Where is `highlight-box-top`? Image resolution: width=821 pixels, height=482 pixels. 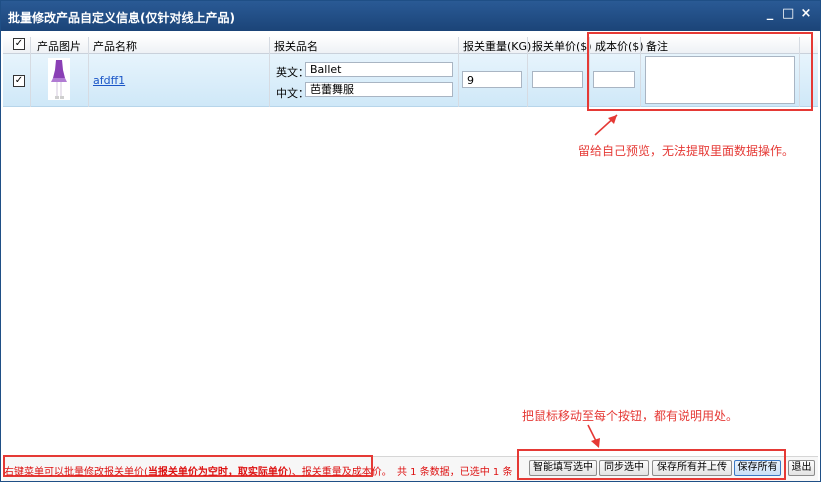
highlight-box-top is located at coordinates (700, 71).